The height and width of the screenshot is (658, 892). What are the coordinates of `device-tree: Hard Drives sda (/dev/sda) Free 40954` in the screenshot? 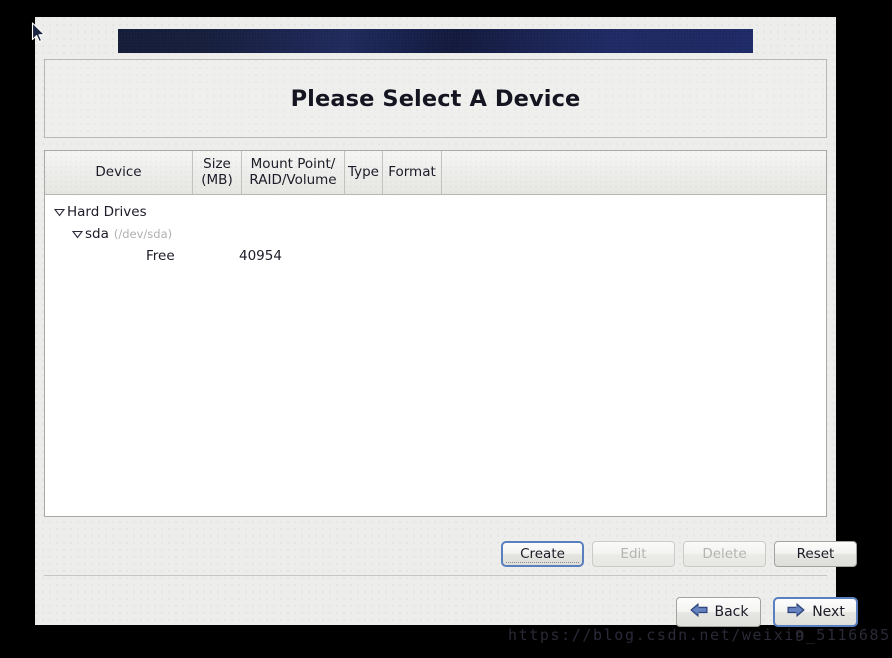 It's located at (435, 231).